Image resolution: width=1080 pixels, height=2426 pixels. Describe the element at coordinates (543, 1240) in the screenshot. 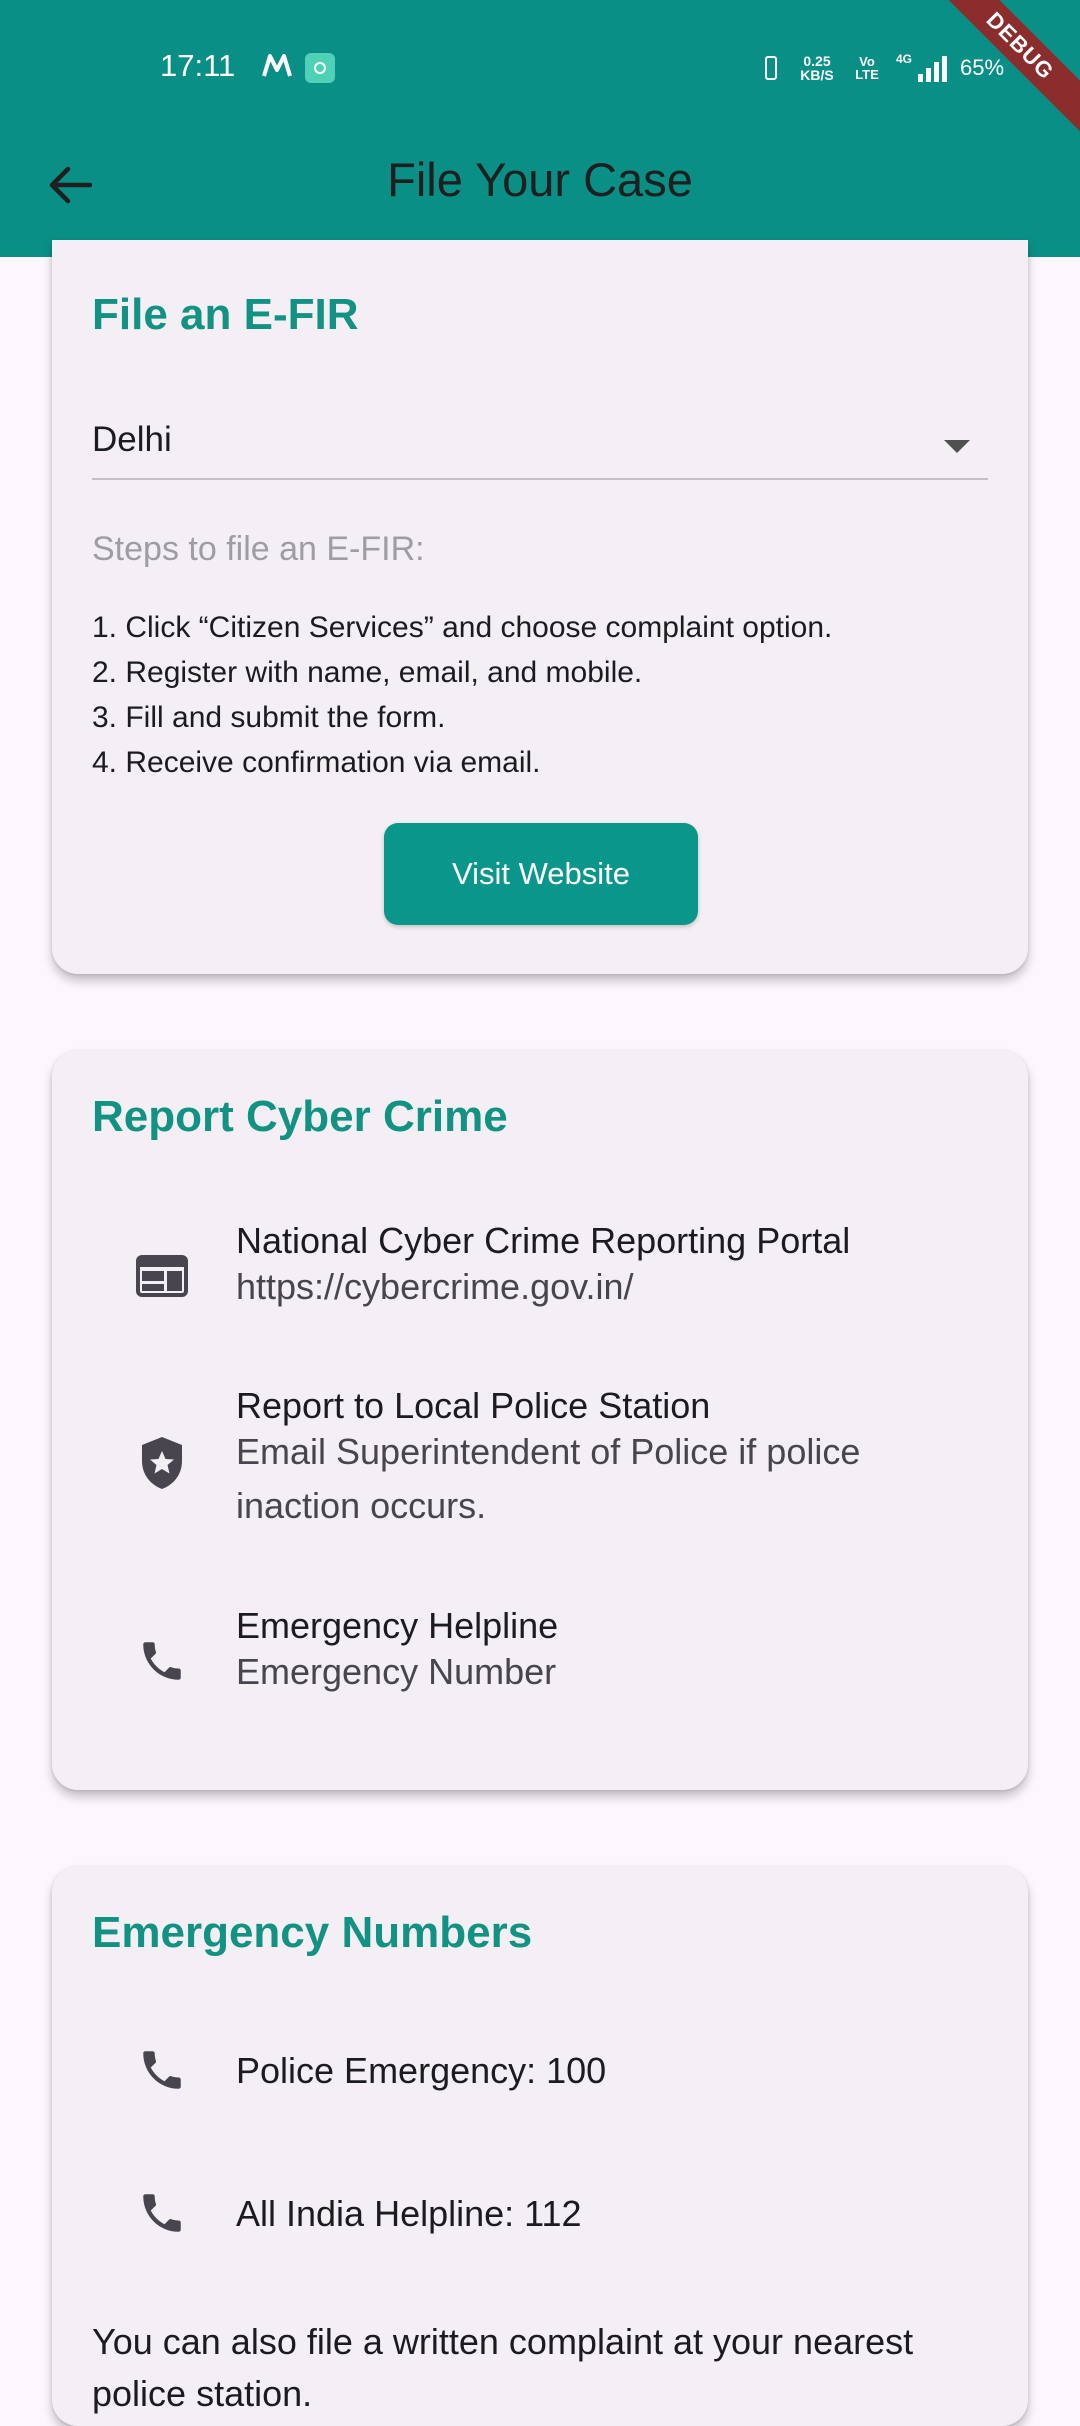

I see `list-item-title: National Cyber Crime Reporting Portal` at that location.